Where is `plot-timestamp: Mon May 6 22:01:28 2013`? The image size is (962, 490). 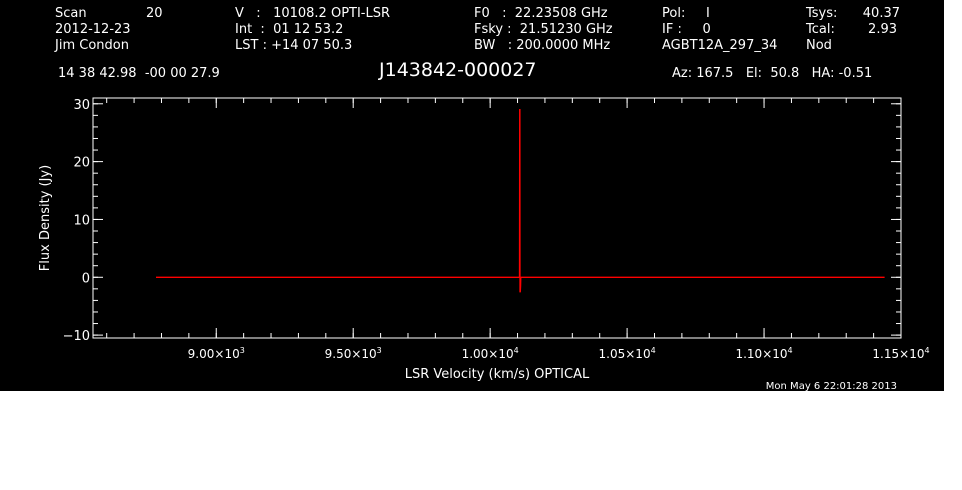
plot-timestamp: Mon May 6 22:01:28 2013 is located at coordinates (831, 386).